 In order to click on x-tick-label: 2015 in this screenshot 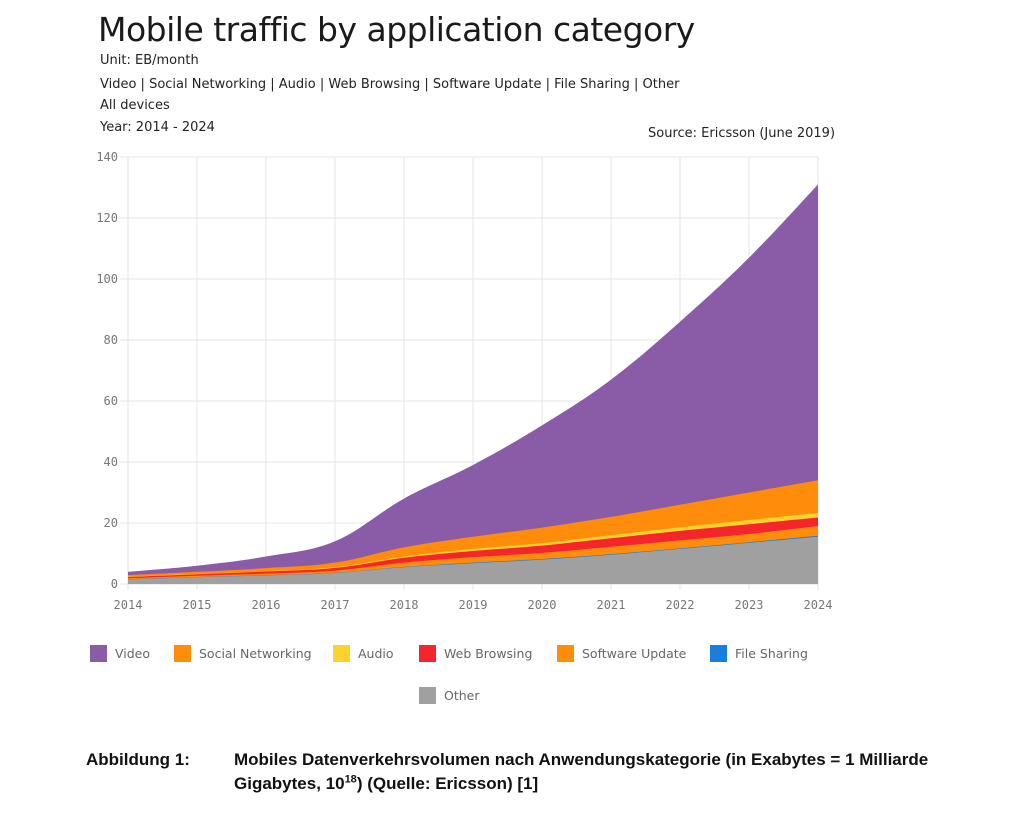, I will do `click(197, 605)`.